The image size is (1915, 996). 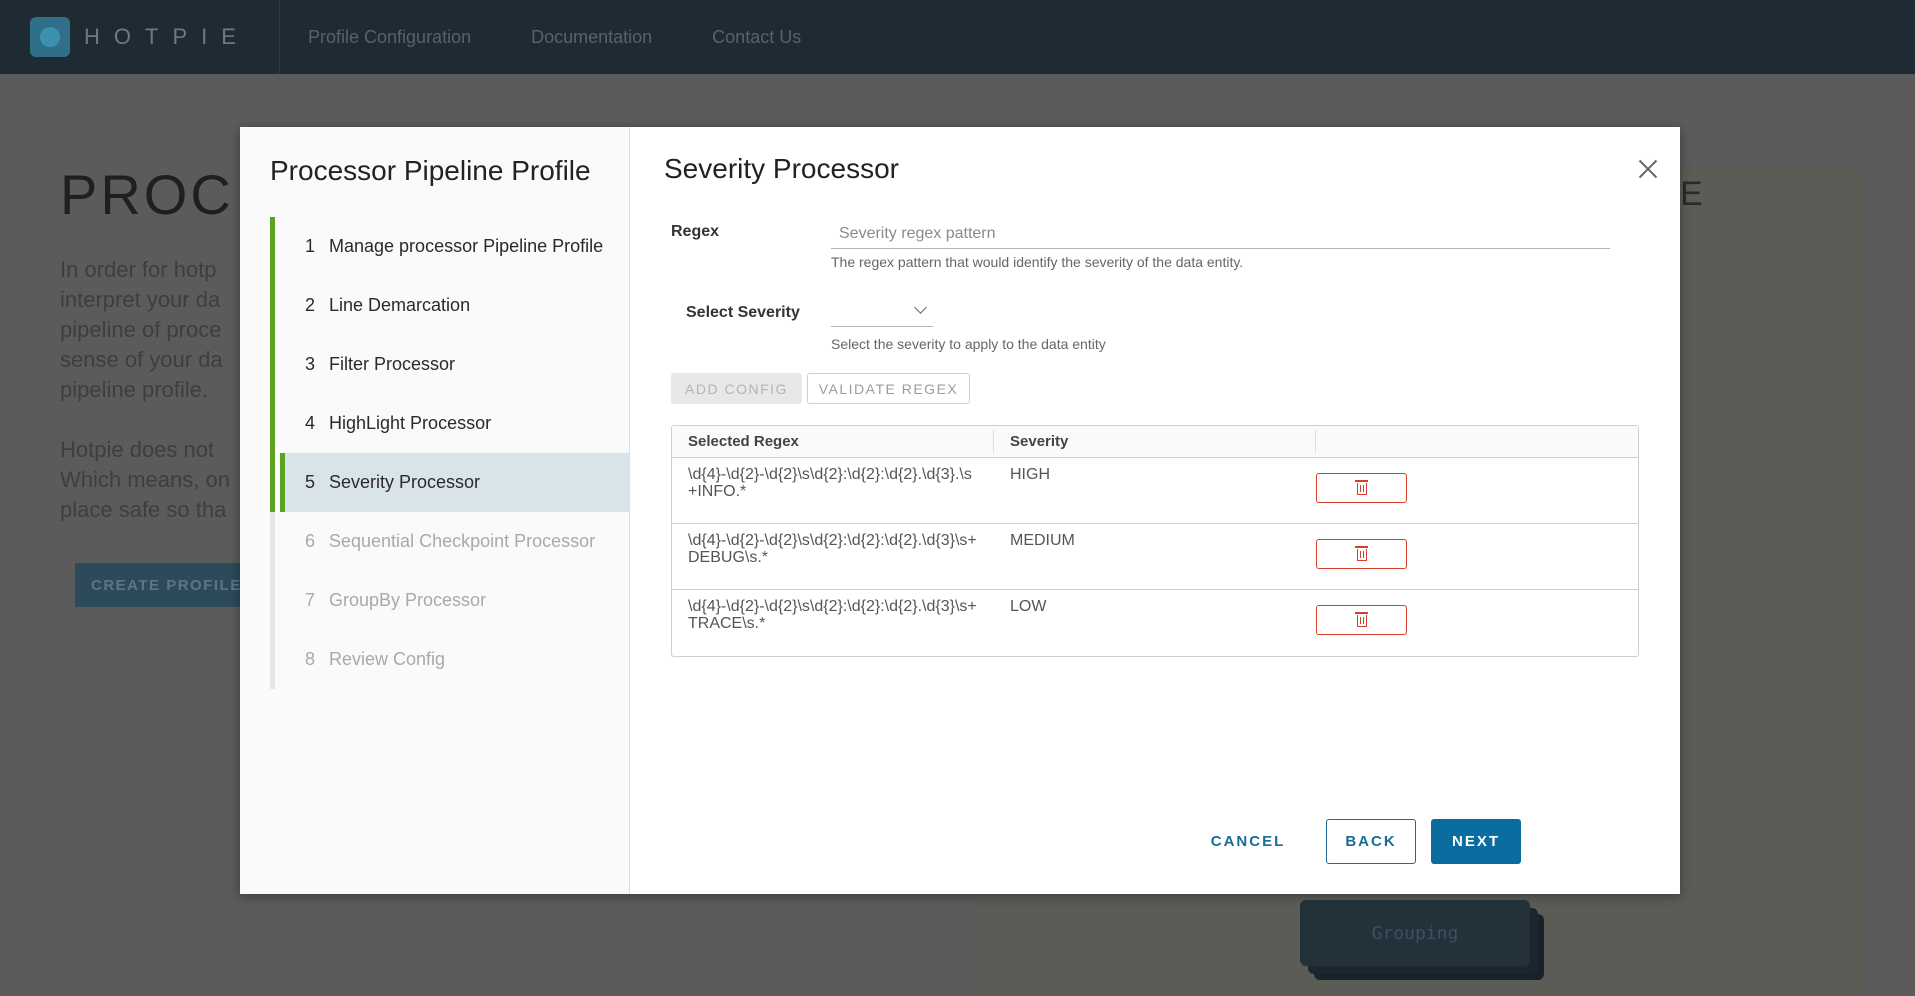 What do you see at coordinates (920, 307) in the screenshot?
I see `chevron-down-icon` at bounding box center [920, 307].